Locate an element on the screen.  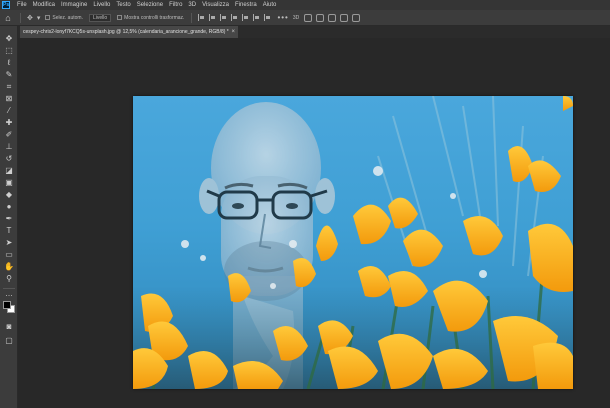
align-top-icon is located at coordinates (234, 17).